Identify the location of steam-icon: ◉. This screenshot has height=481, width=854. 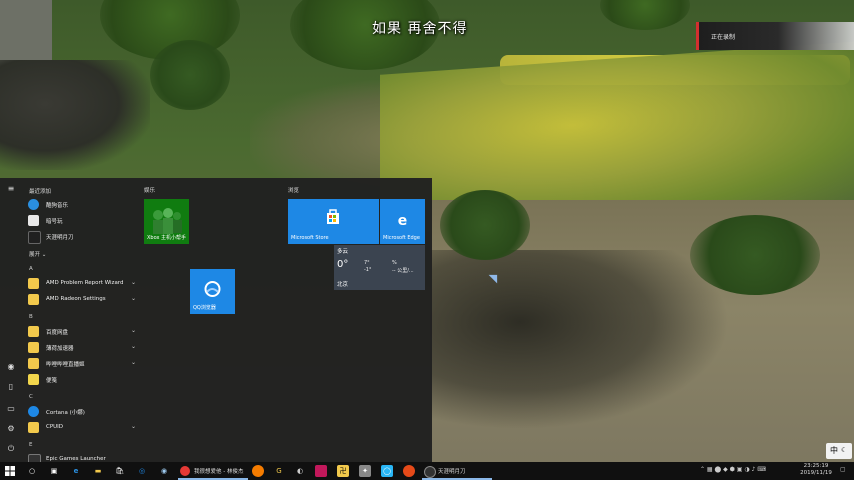
(164, 471).